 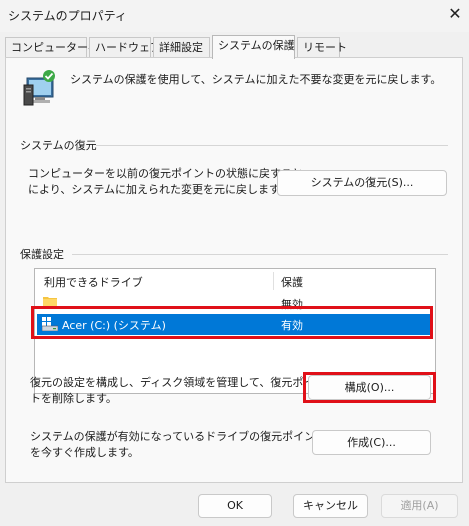 I want to click on tab-system-protection: システムの保護, so click(x=253, y=47).